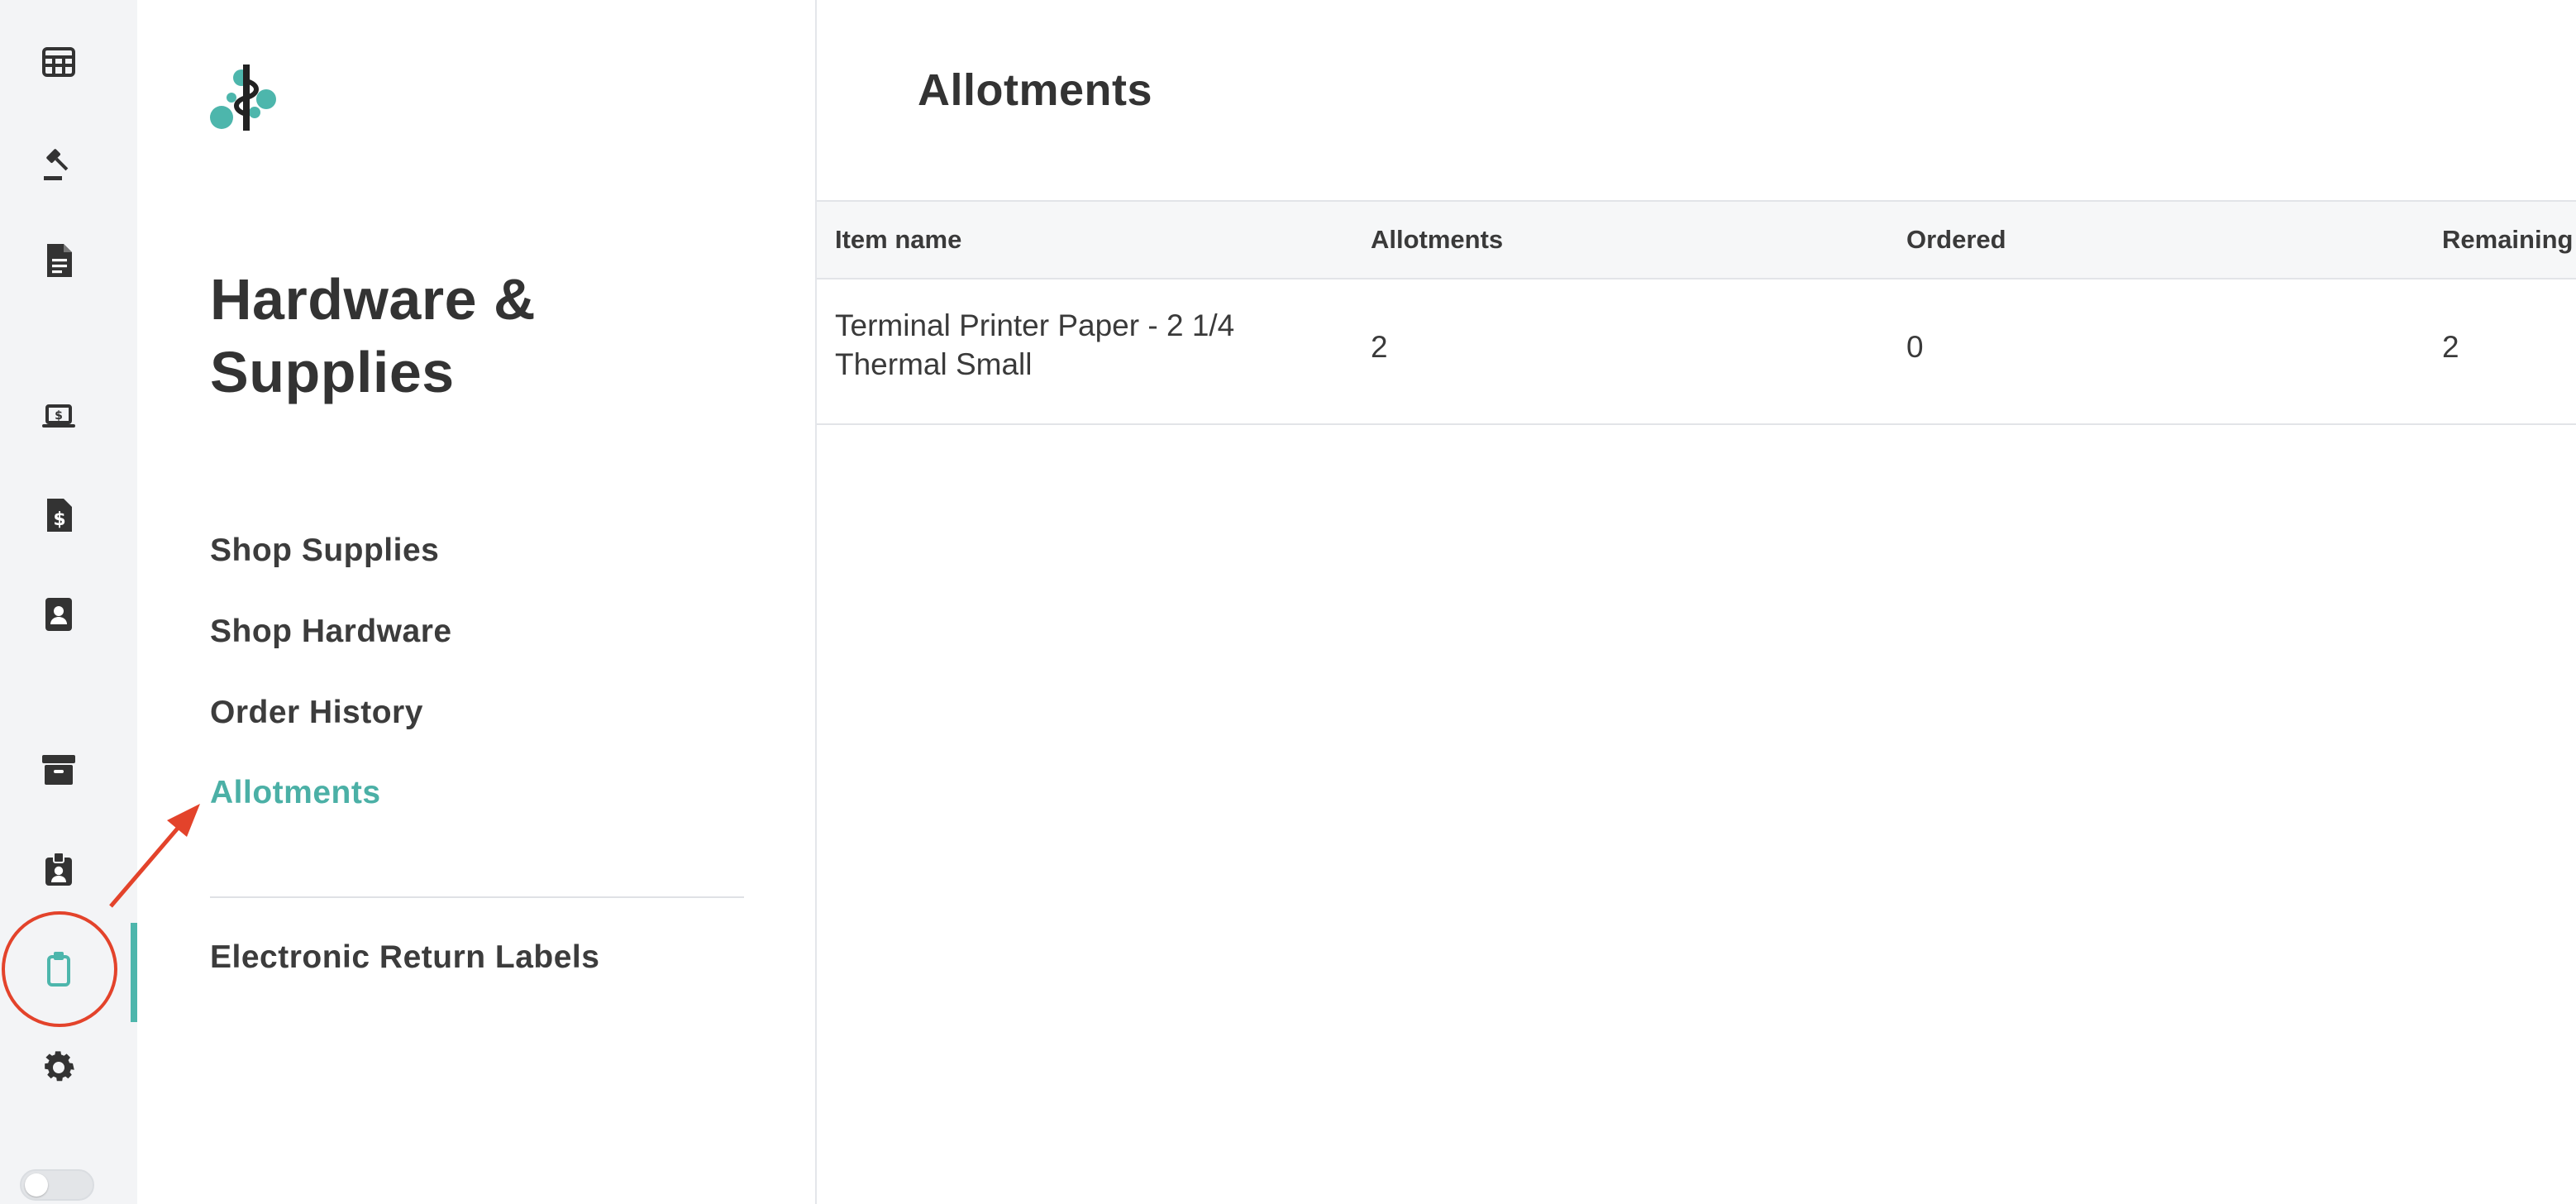  Describe the element at coordinates (2507, 240) in the screenshot. I see `column-header-remaining: Remaining` at that location.